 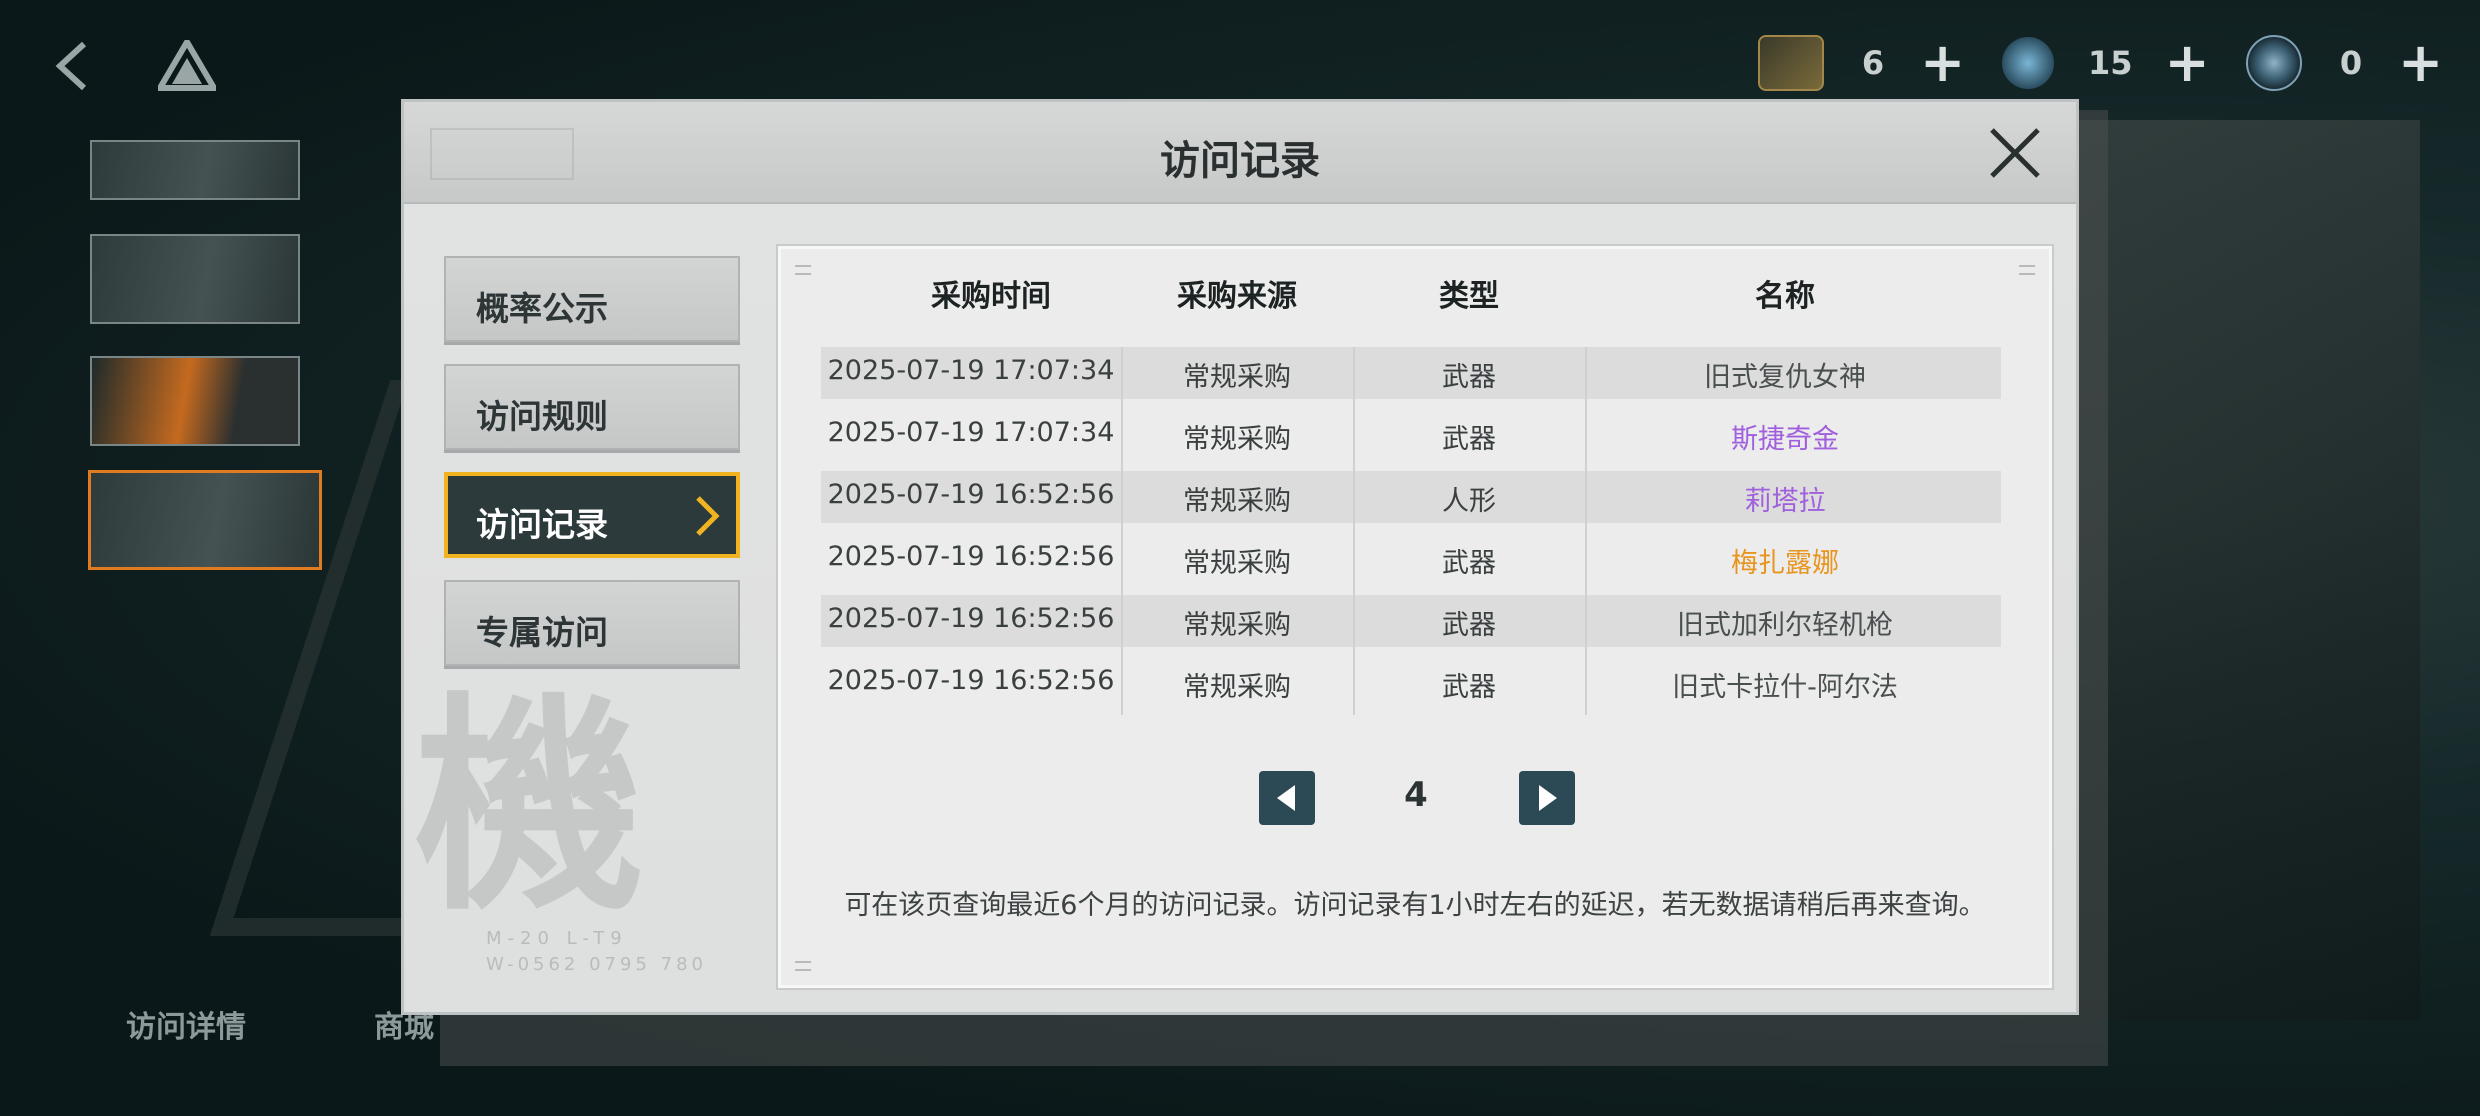 What do you see at coordinates (1873, 63) in the screenshot?
I see `currency-count: 6` at bounding box center [1873, 63].